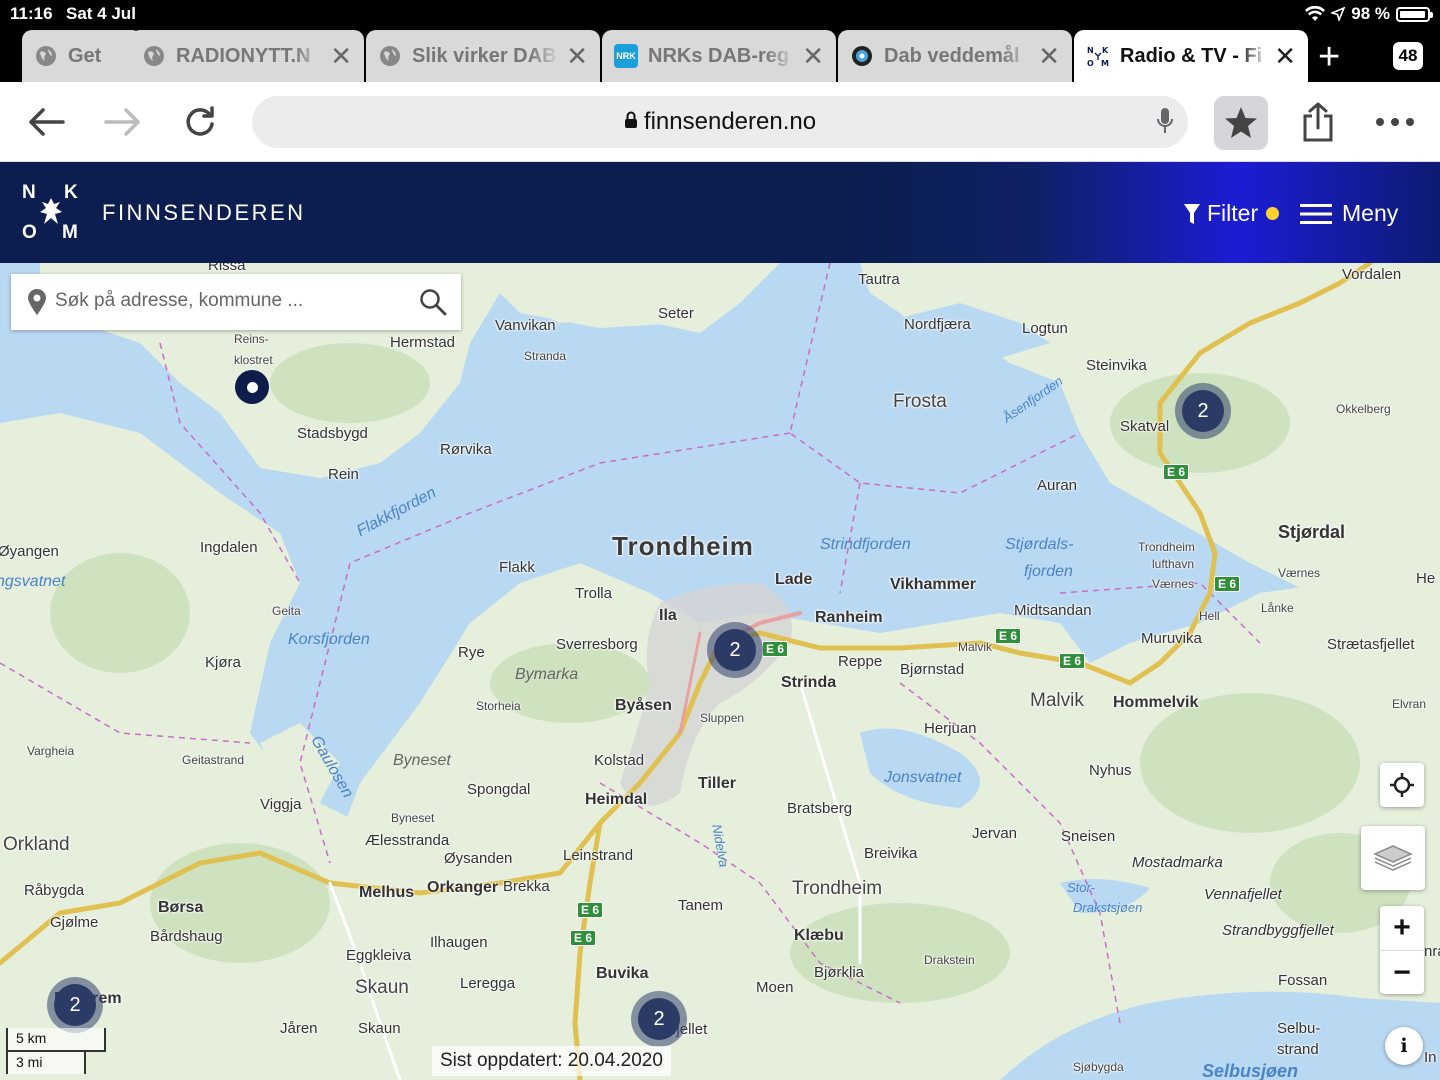 The image size is (1440, 1080). I want to click on locate-me-button, so click(1402, 785).